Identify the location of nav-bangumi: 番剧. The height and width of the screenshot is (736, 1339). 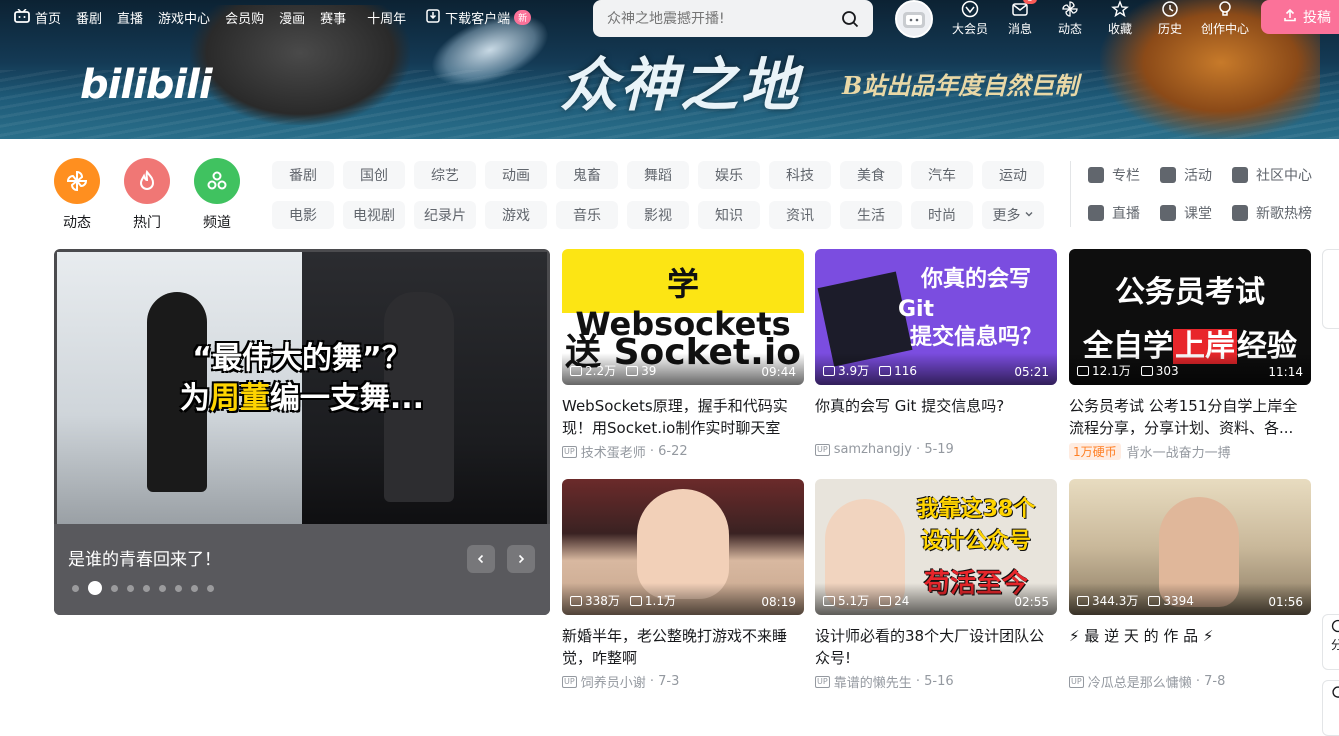
(89, 17).